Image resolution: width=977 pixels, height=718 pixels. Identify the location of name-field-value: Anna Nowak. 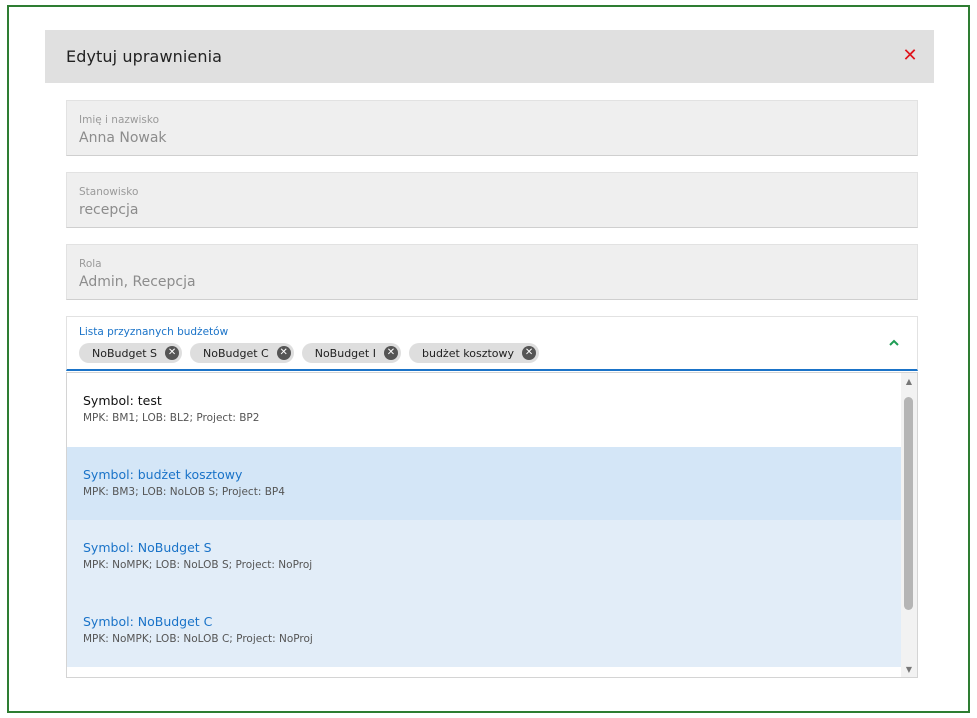
(123, 138).